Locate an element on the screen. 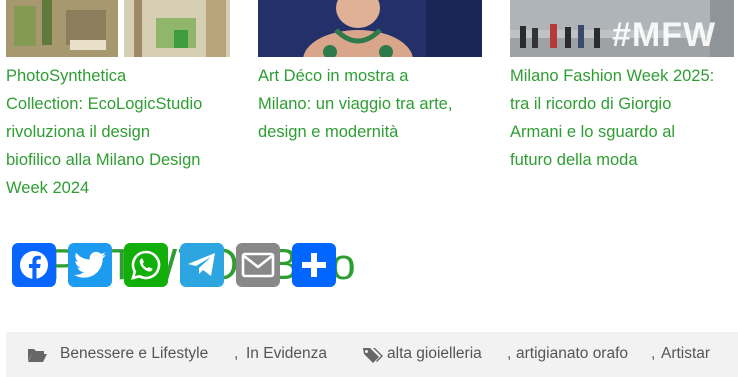 The image size is (738, 377). whatsapp-share-button is located at coordinates (146, 265).